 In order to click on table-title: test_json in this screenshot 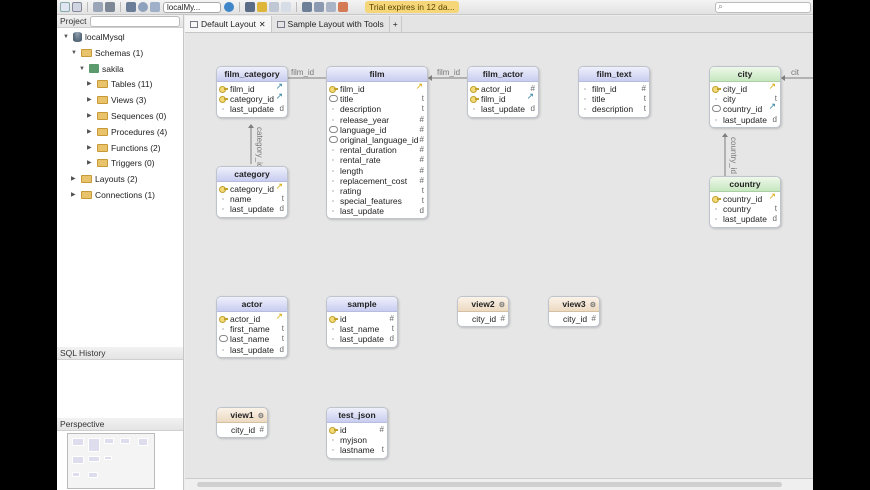, I will do `click(357, 415)`.